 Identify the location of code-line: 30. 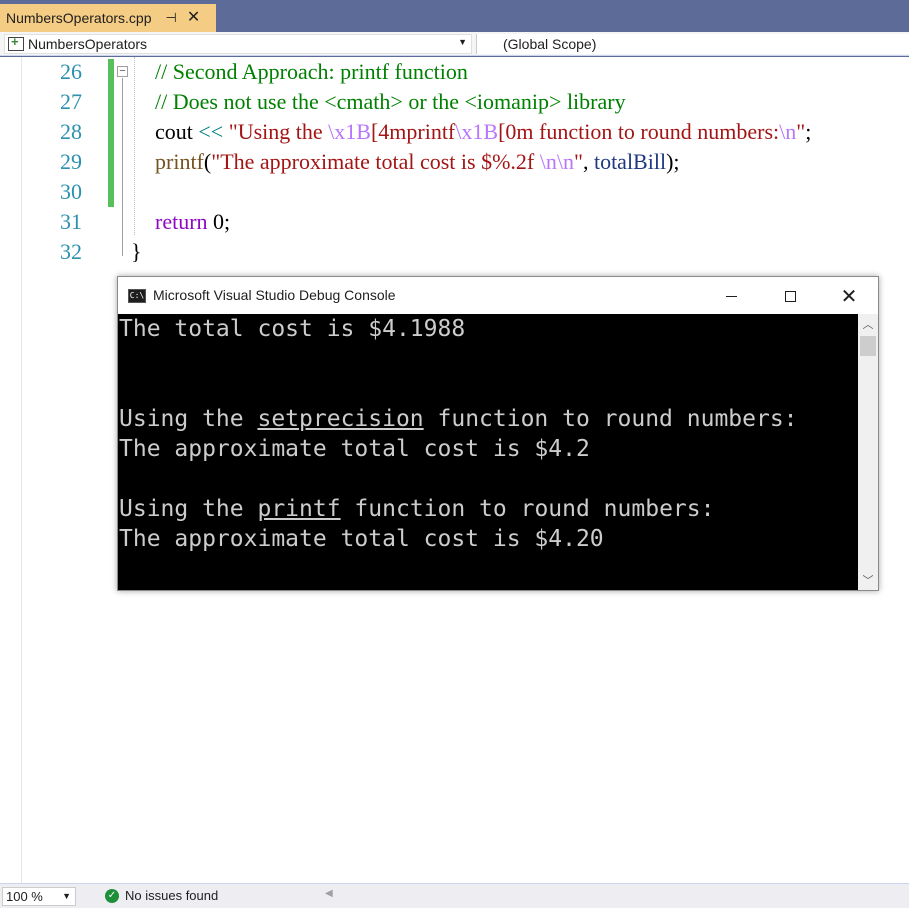
(454, 192).